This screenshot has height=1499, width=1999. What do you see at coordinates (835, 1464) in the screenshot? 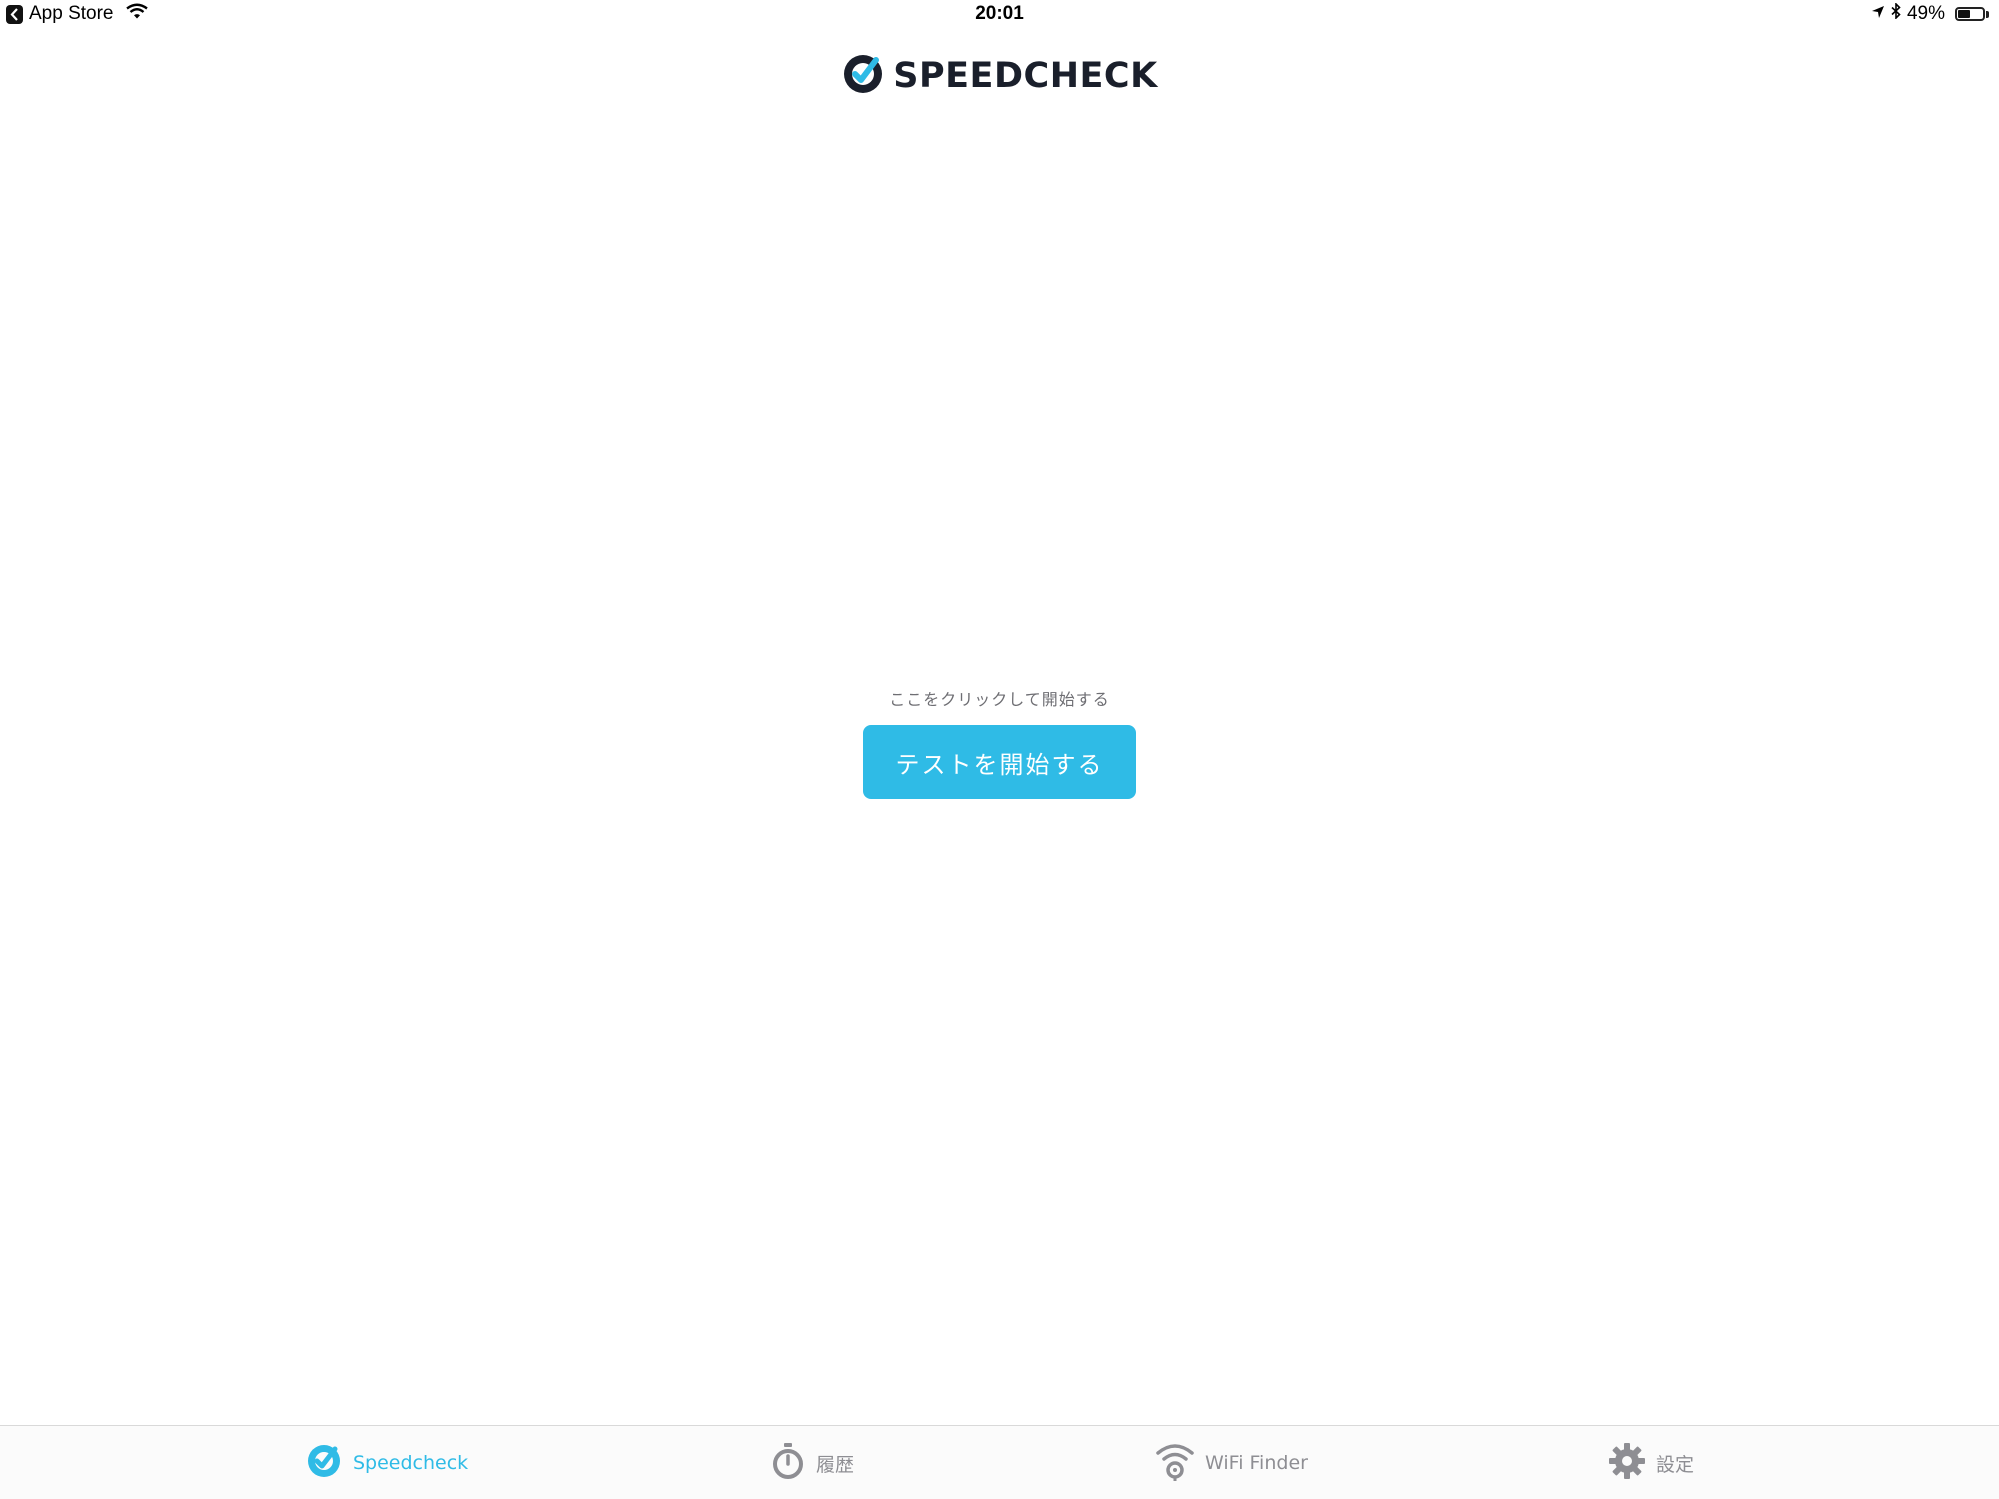
I see `tab-label: 履歴` at bounding box center [835, 1464].